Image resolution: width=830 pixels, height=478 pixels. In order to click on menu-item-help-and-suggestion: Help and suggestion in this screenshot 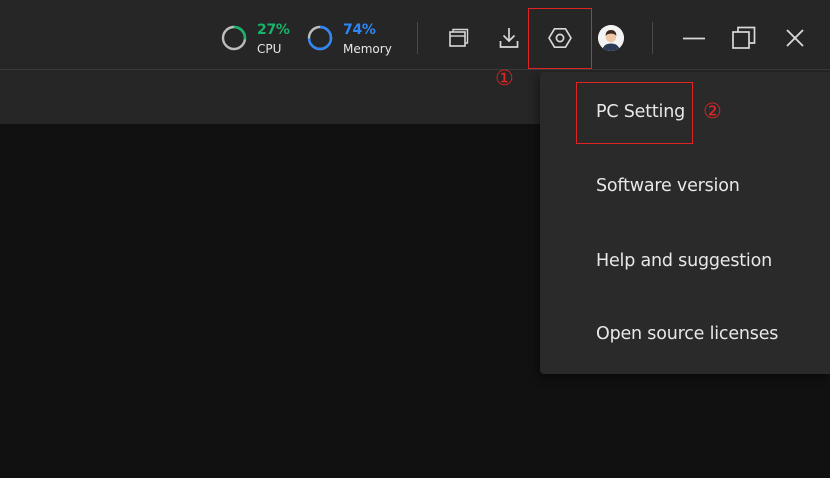, I will do `click(684, 261)`.